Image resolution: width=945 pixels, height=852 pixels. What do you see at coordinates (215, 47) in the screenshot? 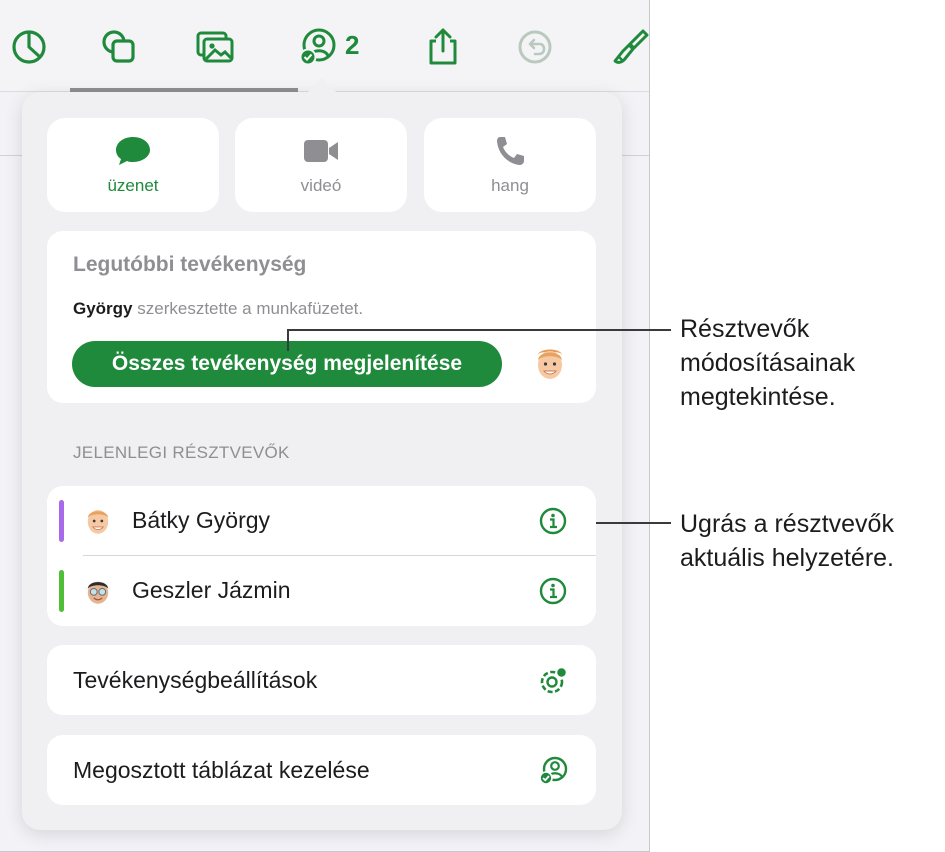
I see `media-icon` at bounding box center [215, 47].